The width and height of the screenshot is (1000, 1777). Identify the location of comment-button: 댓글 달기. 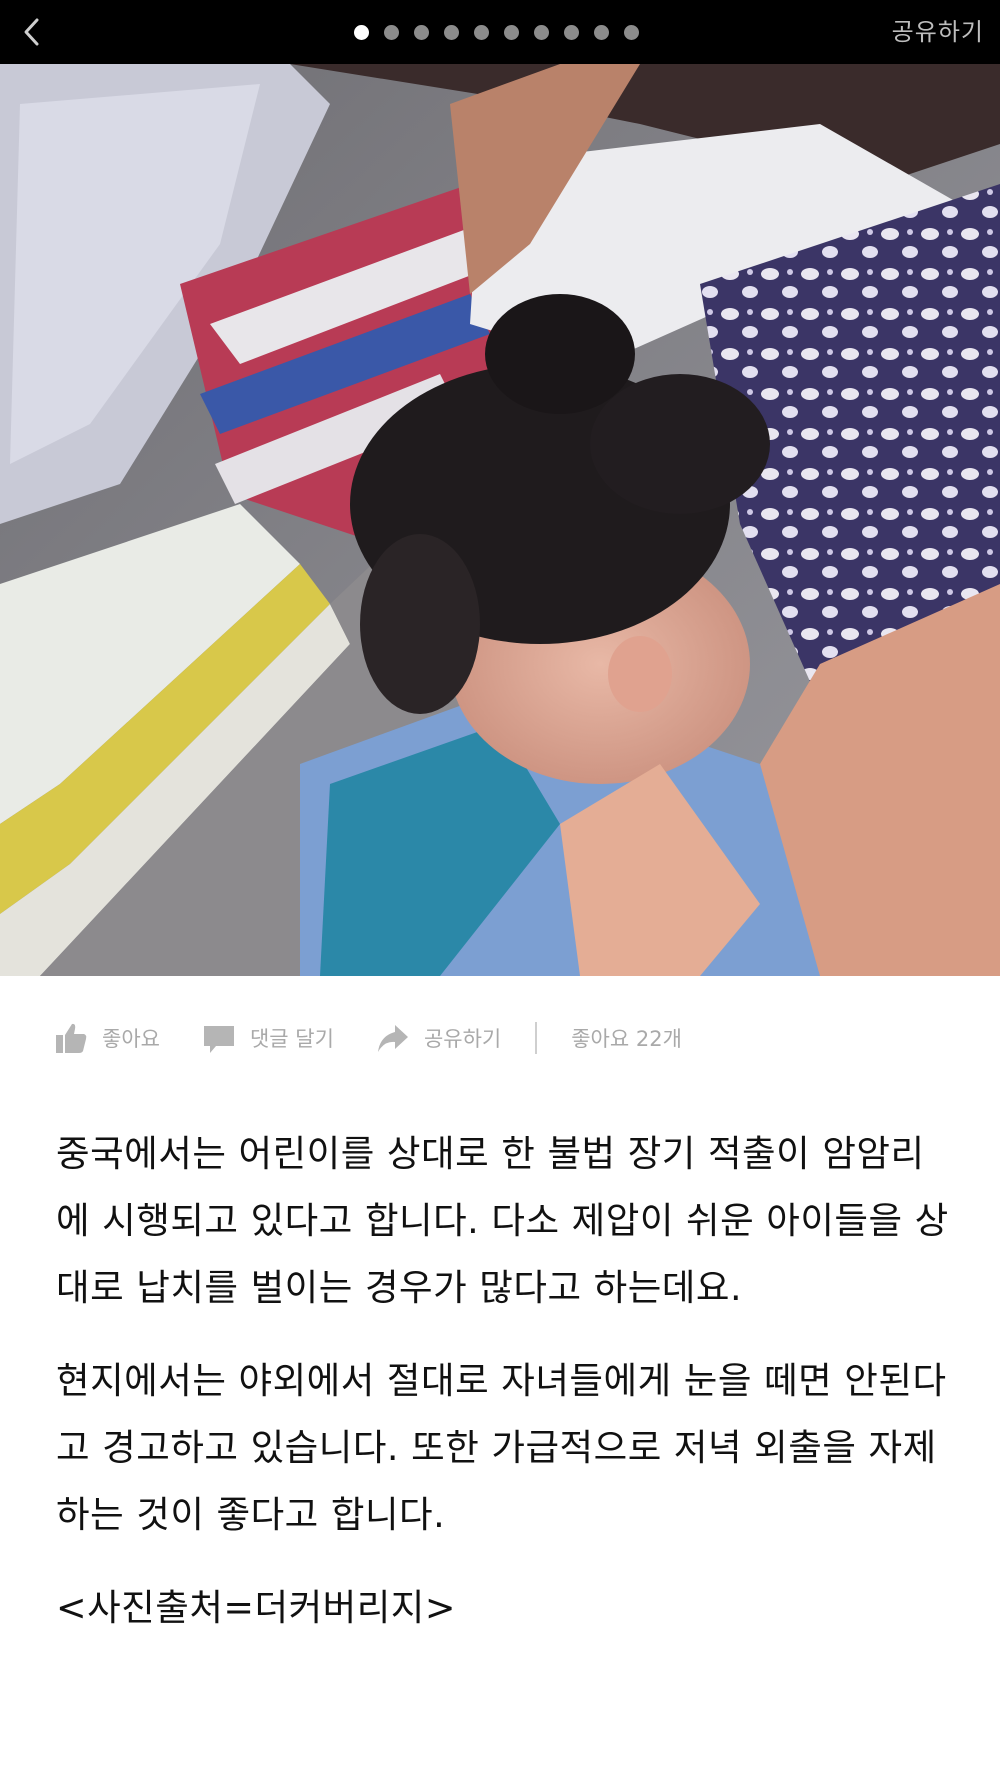
(268, 1038).